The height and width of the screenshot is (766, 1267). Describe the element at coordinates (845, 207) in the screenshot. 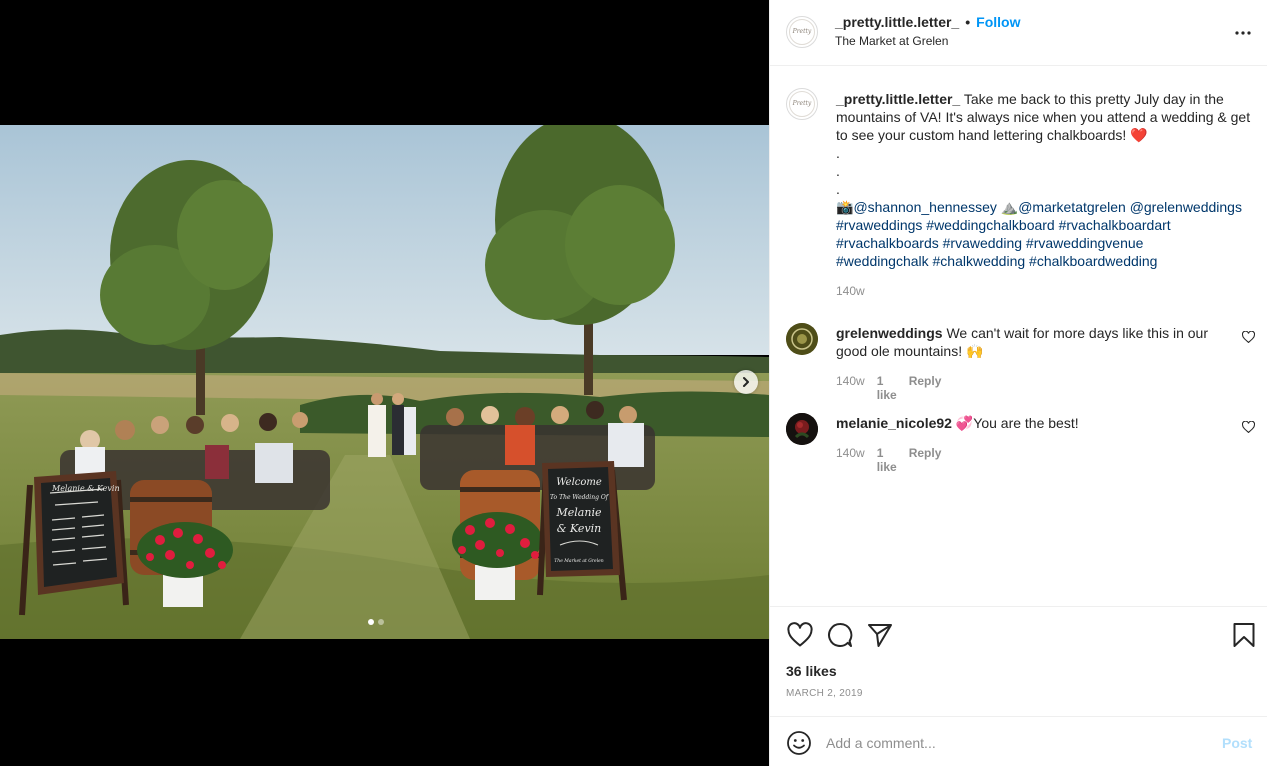

I see `camera-emoji: 📸` at that location.